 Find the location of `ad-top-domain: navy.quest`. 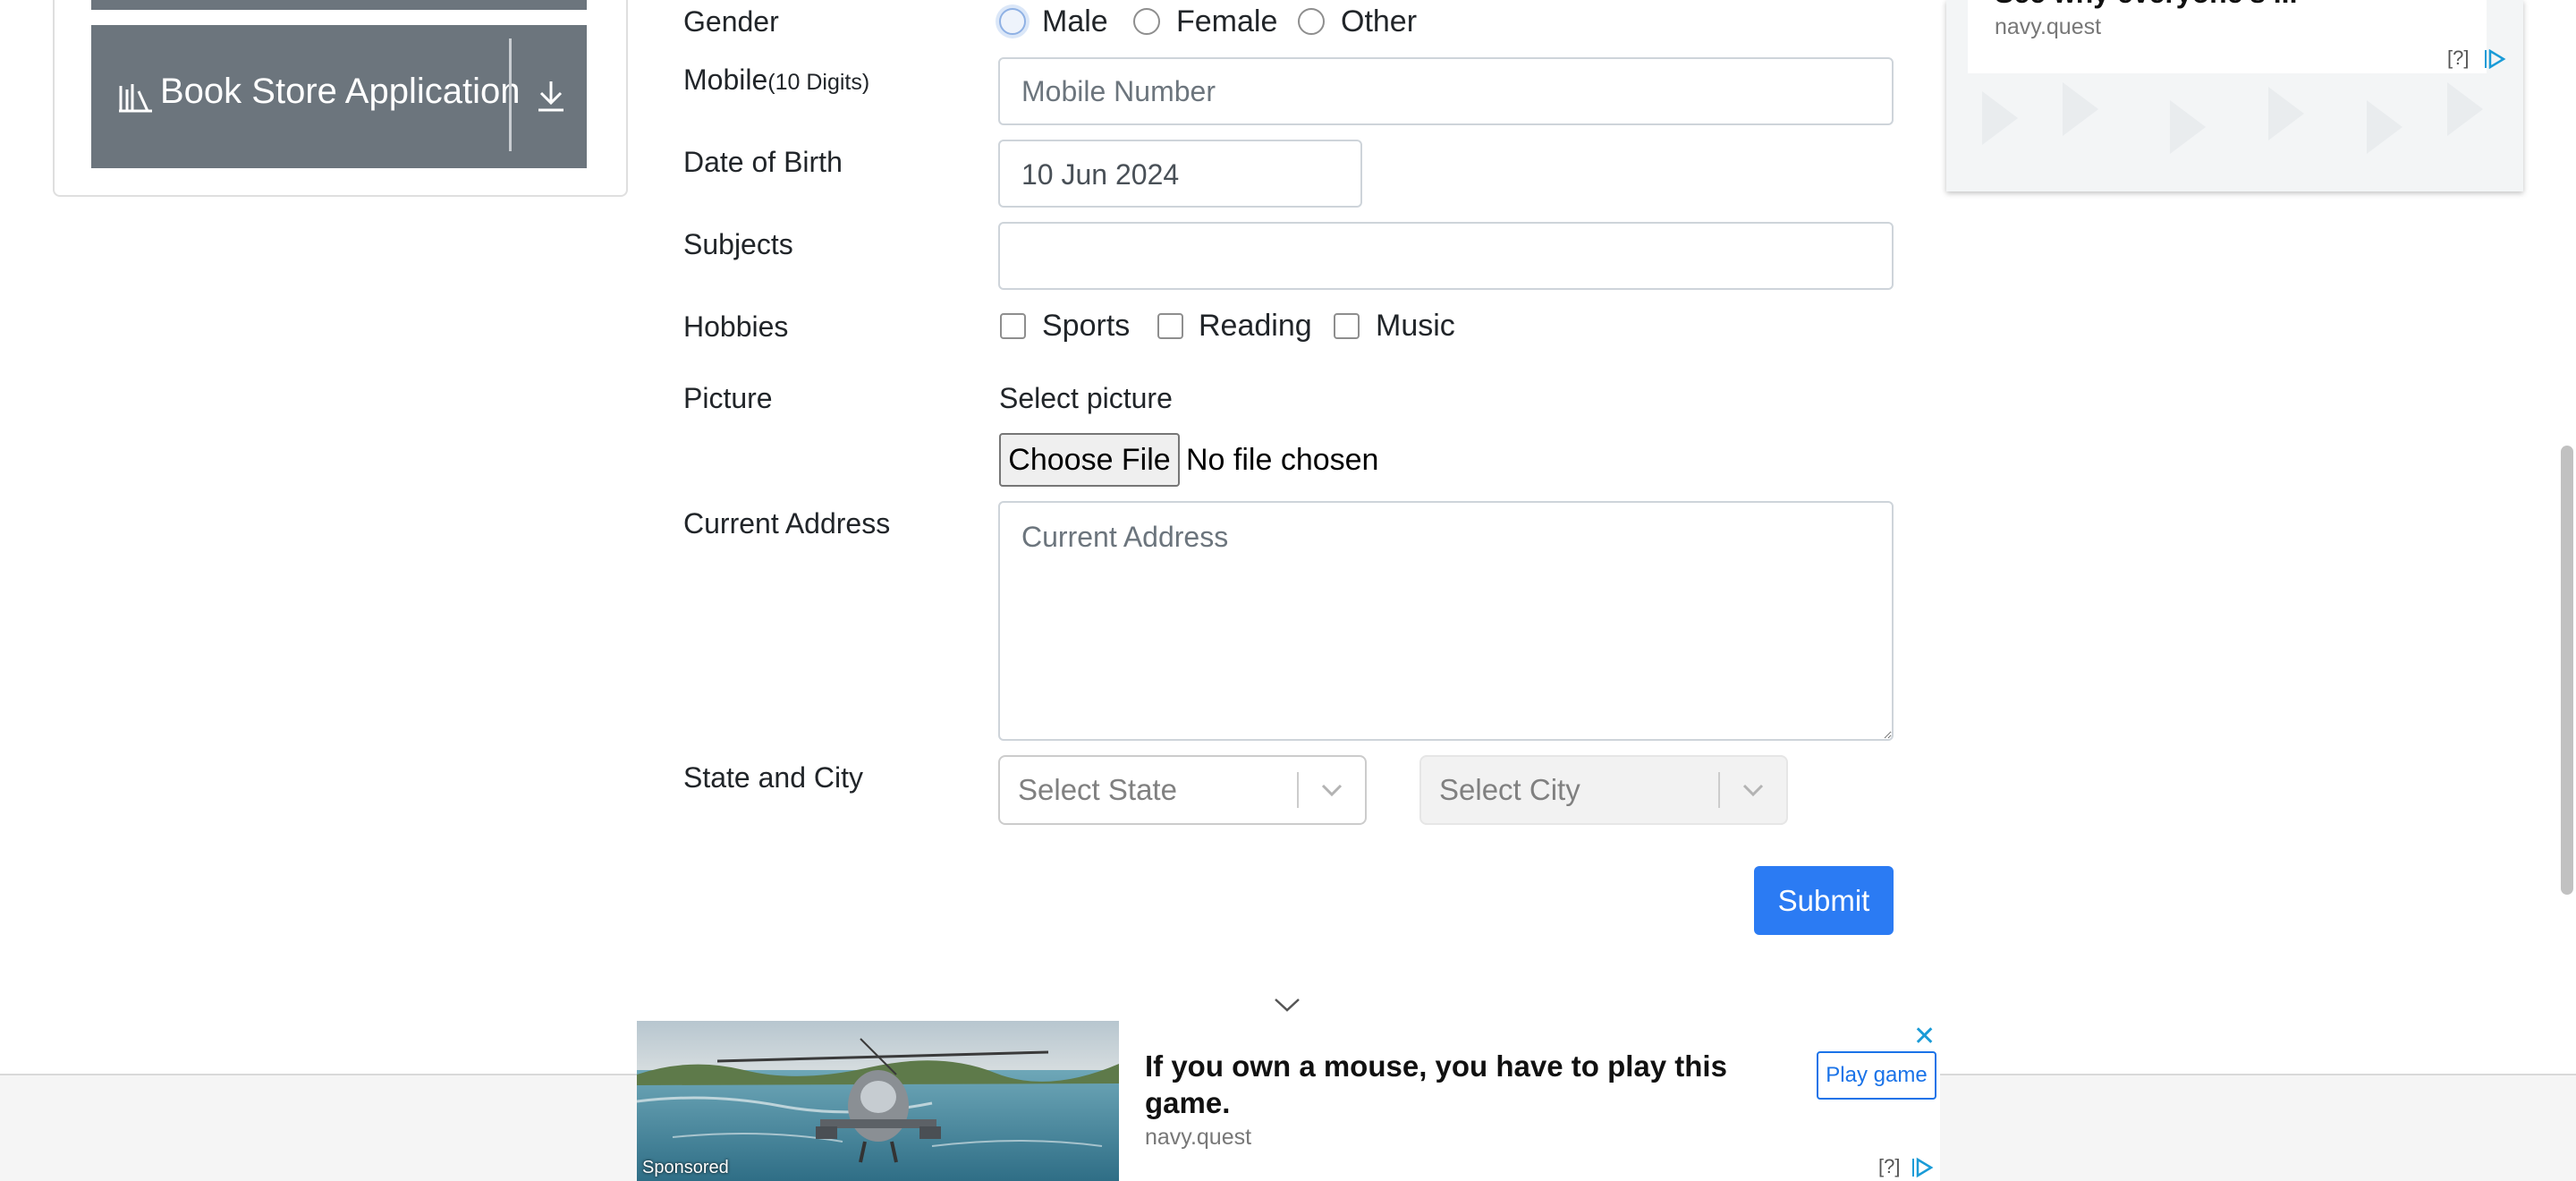

ad-top-domain: navy.quest is located at coordinates (2048, 26).